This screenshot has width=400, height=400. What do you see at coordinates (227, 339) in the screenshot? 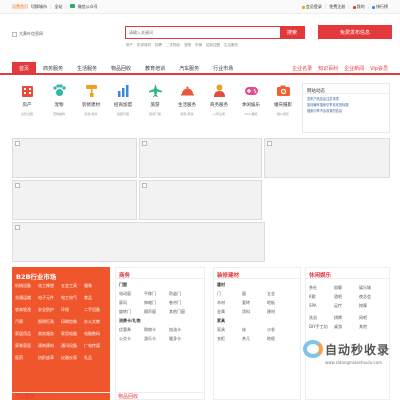
I see `column-link: 衣柜` at bounding box center [227, 339].